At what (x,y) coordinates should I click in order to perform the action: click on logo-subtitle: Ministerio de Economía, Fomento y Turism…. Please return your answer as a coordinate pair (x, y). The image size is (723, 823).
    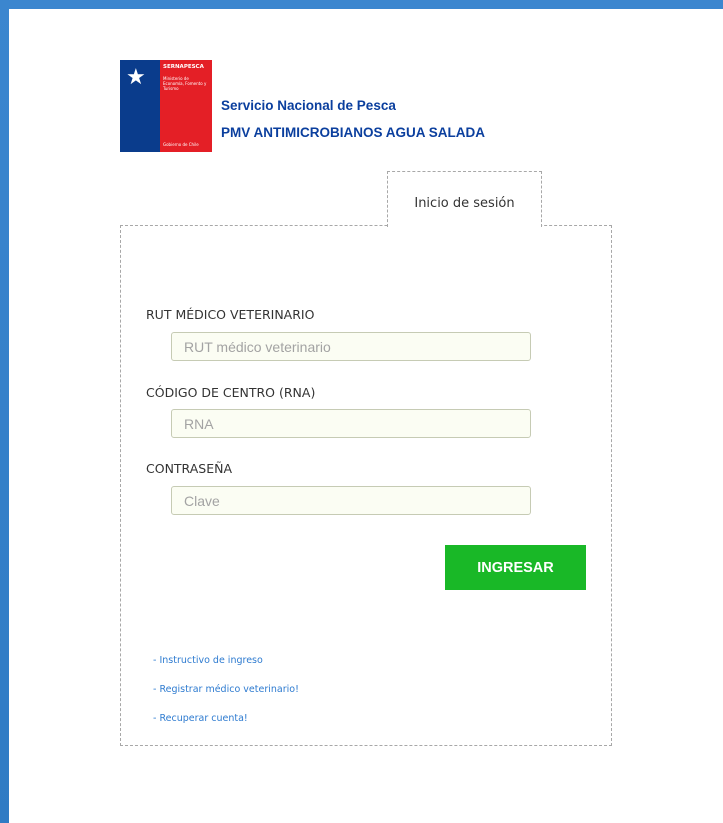
    Looking at the image, I should click on (185, 83).